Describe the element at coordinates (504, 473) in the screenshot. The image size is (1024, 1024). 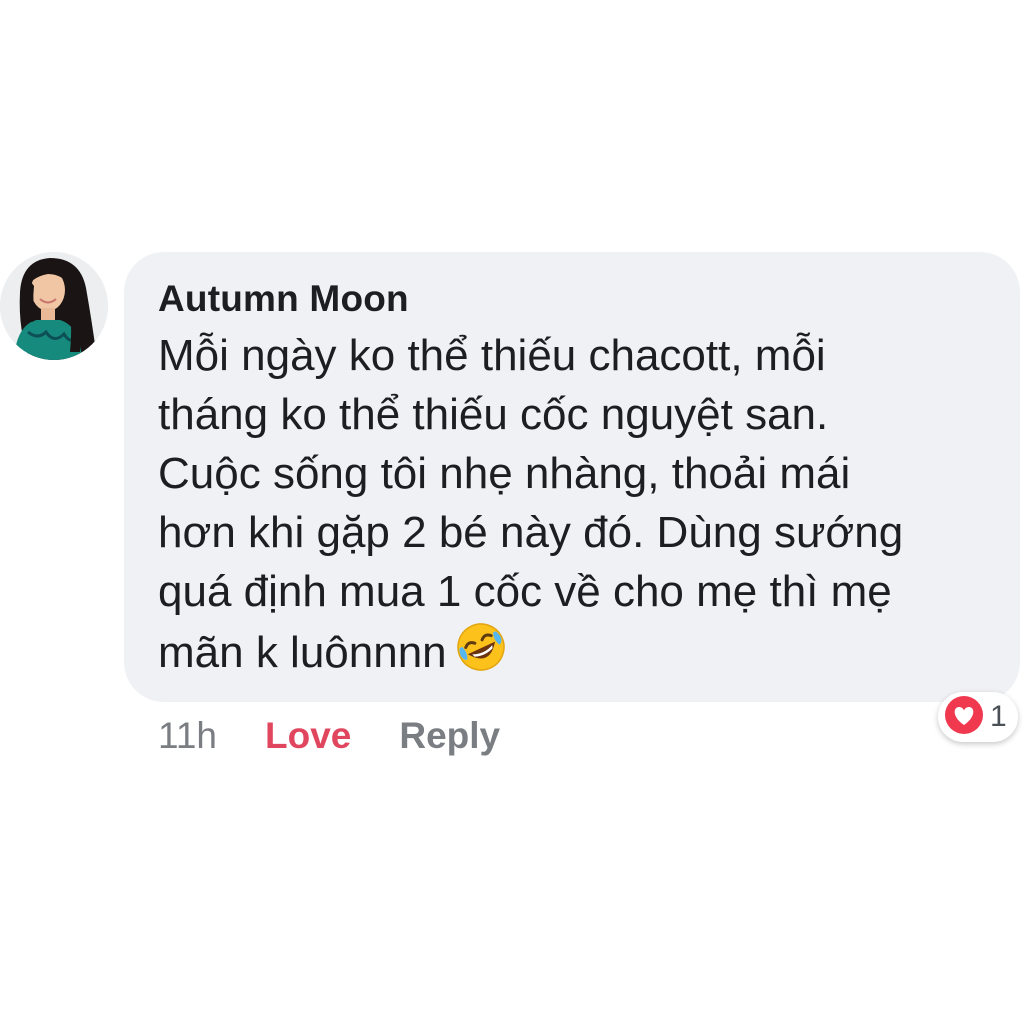
I see `comment-line: Cuộc sống tôi nhẹ nhàng, thoải mái` at that location.